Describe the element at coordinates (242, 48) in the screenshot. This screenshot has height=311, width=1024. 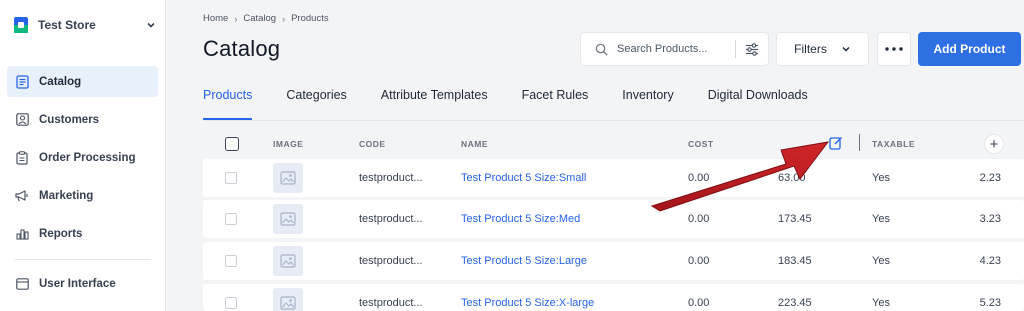
I see `page-title: Catalog` at that location.